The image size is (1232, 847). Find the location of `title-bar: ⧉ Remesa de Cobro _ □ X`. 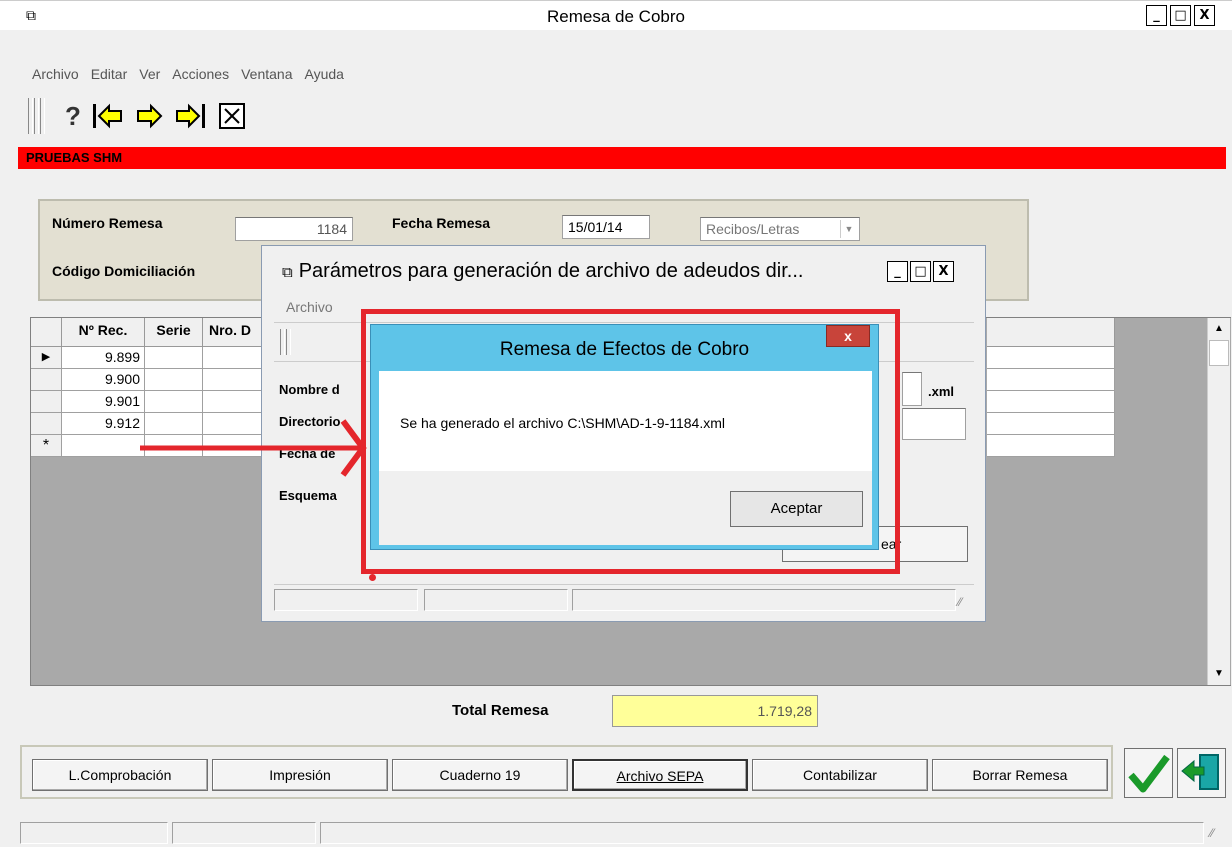

title-bar: ⧉ Remesa de Cobro _ □ X is located at coordinates (616, 15).